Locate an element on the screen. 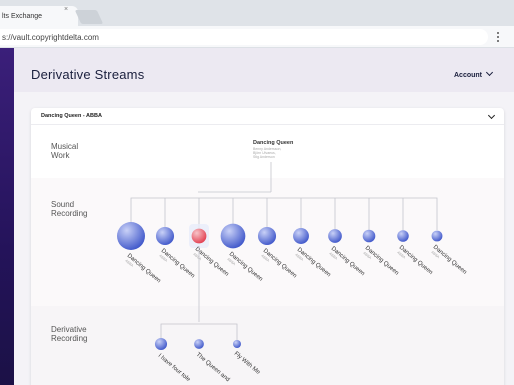 This screenshot has width=514, height=385. tab-title: lts Exchange is located at coordinates (22, 16).